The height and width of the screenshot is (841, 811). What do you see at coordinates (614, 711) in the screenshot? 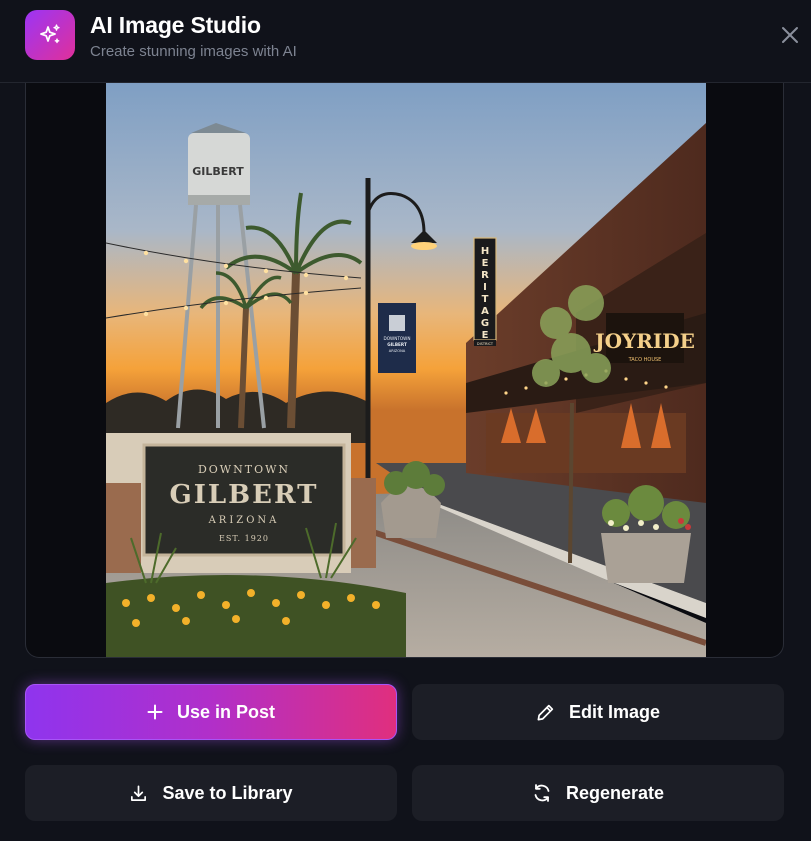
I see `edit-image-label: Edit Image` at bounding box center [614, 711].